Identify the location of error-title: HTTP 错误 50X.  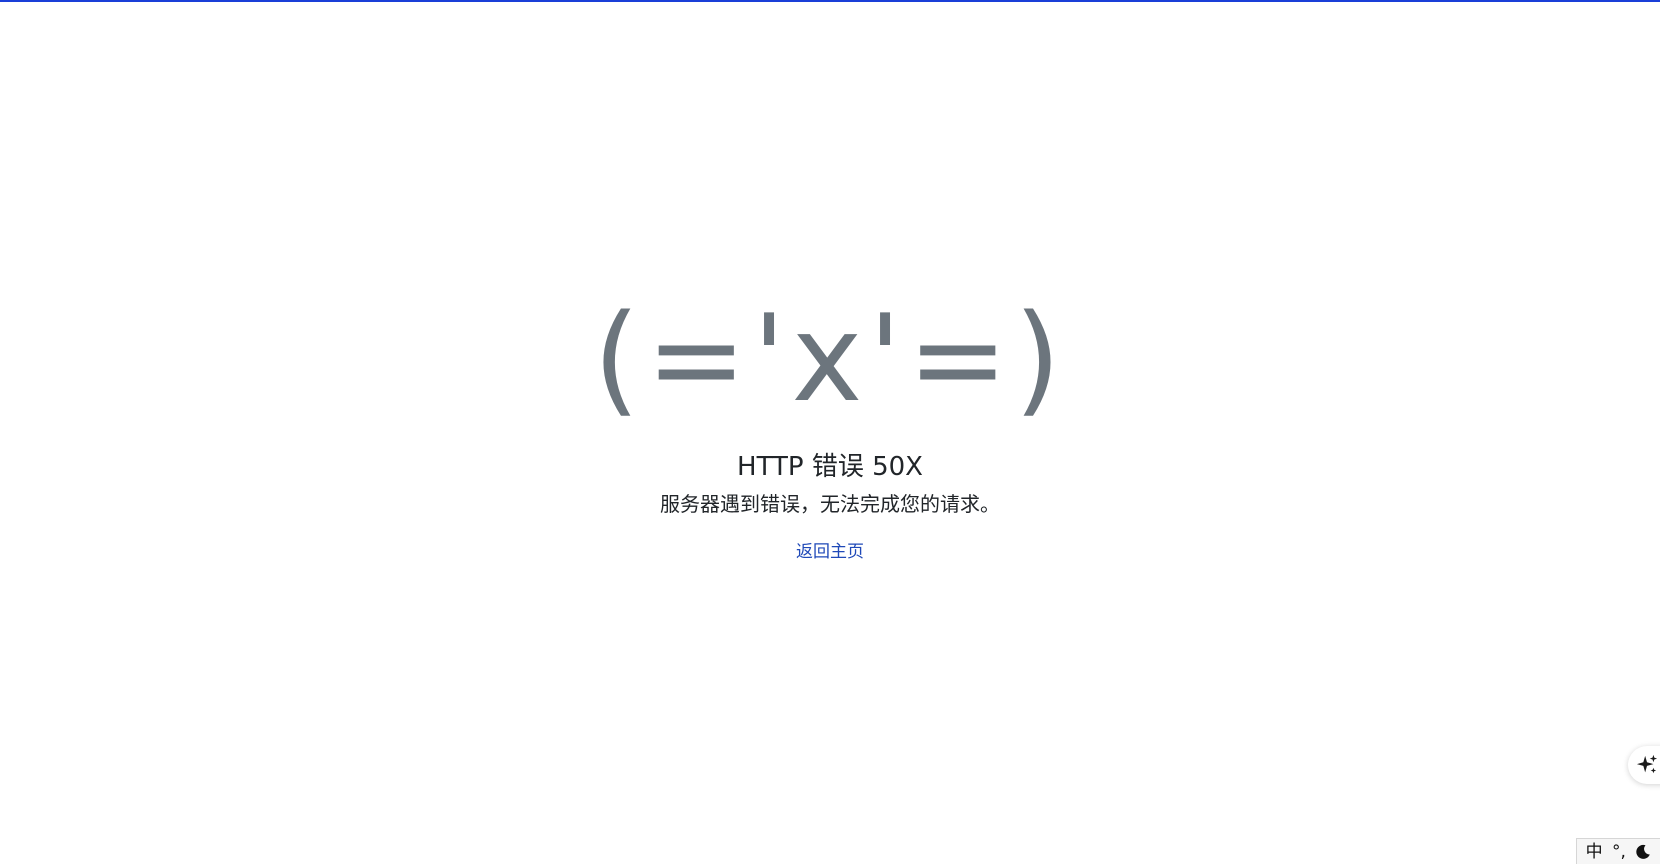
(830, 467).